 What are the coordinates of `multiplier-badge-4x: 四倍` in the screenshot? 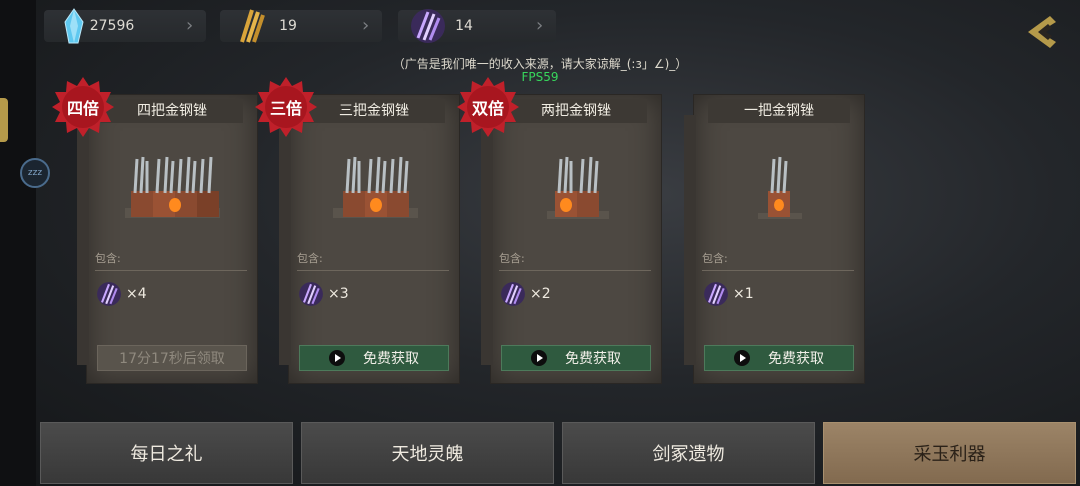 It's located at (83, 107).